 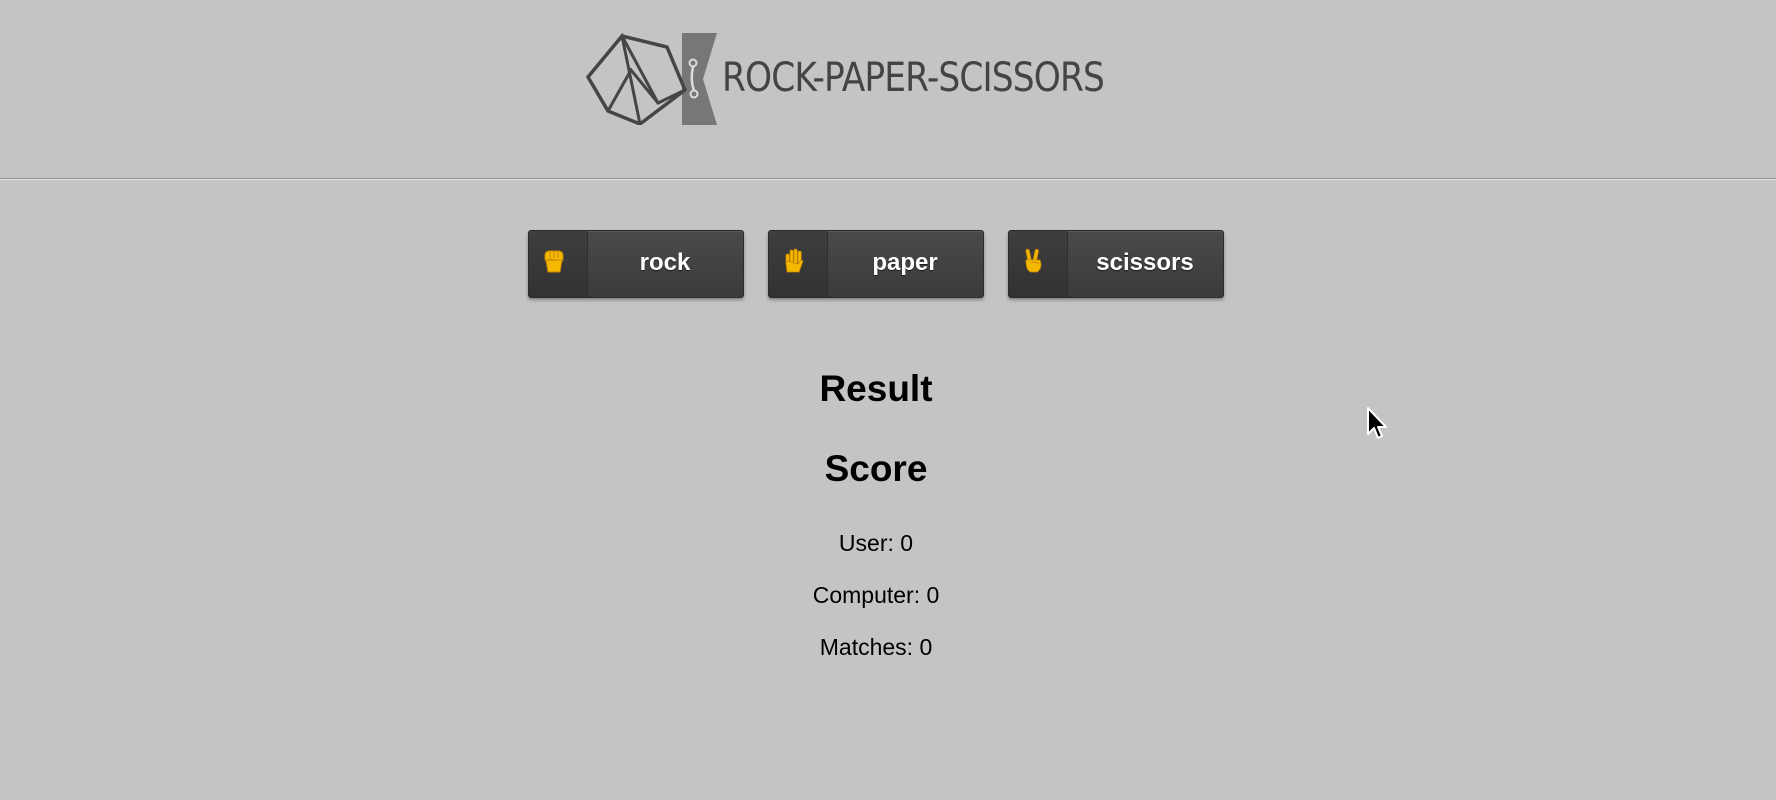 I want to click on geometric-rock-scissors-logo-icon, so click(x=651, y=79).